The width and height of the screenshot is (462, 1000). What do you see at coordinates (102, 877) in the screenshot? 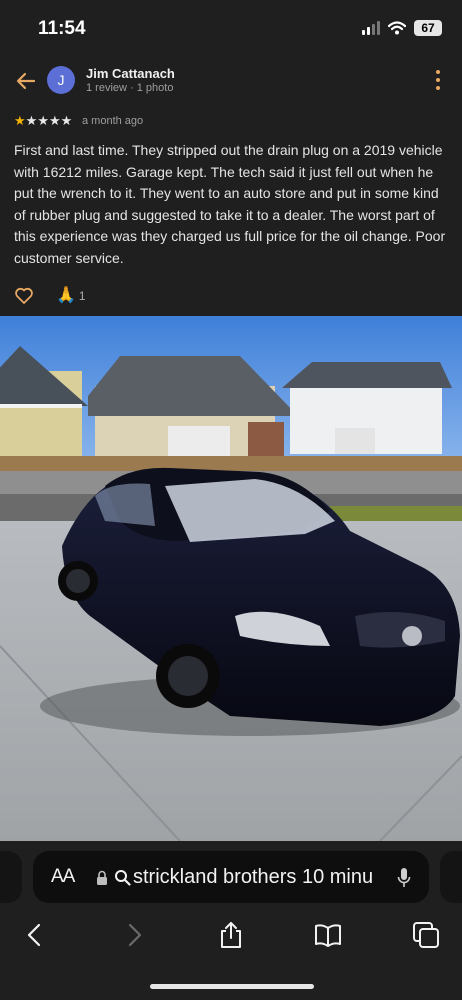
I see `lock-icon` at bounding box center [102, 877].